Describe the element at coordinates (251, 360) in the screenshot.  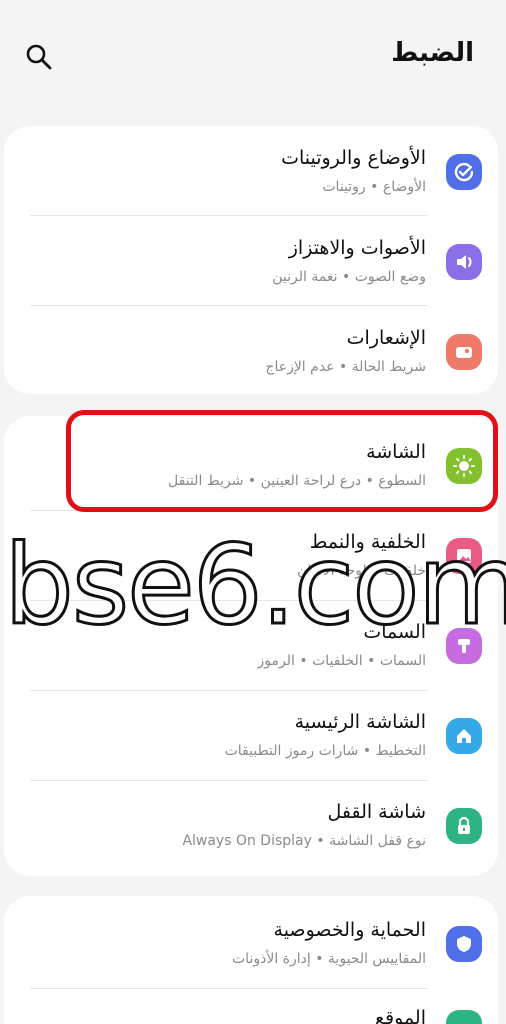
I see `settings-item-notifications: الإشعارات شريط الحالة • عدم الإزعاج` at that location.